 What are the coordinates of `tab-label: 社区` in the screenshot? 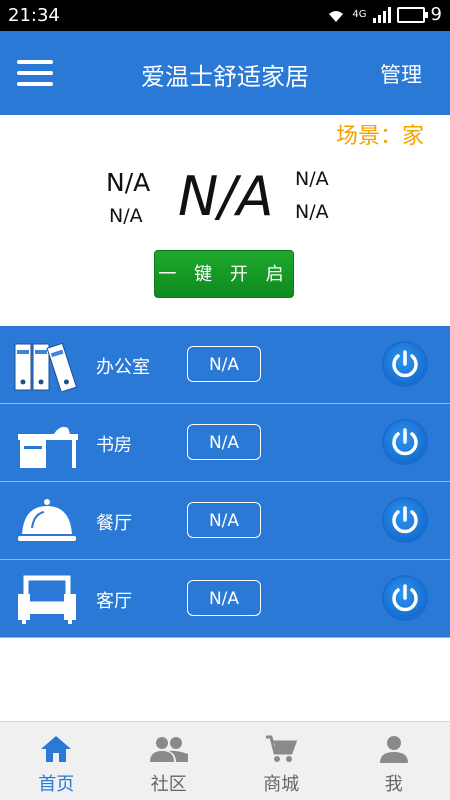 It's located at (168, 784).